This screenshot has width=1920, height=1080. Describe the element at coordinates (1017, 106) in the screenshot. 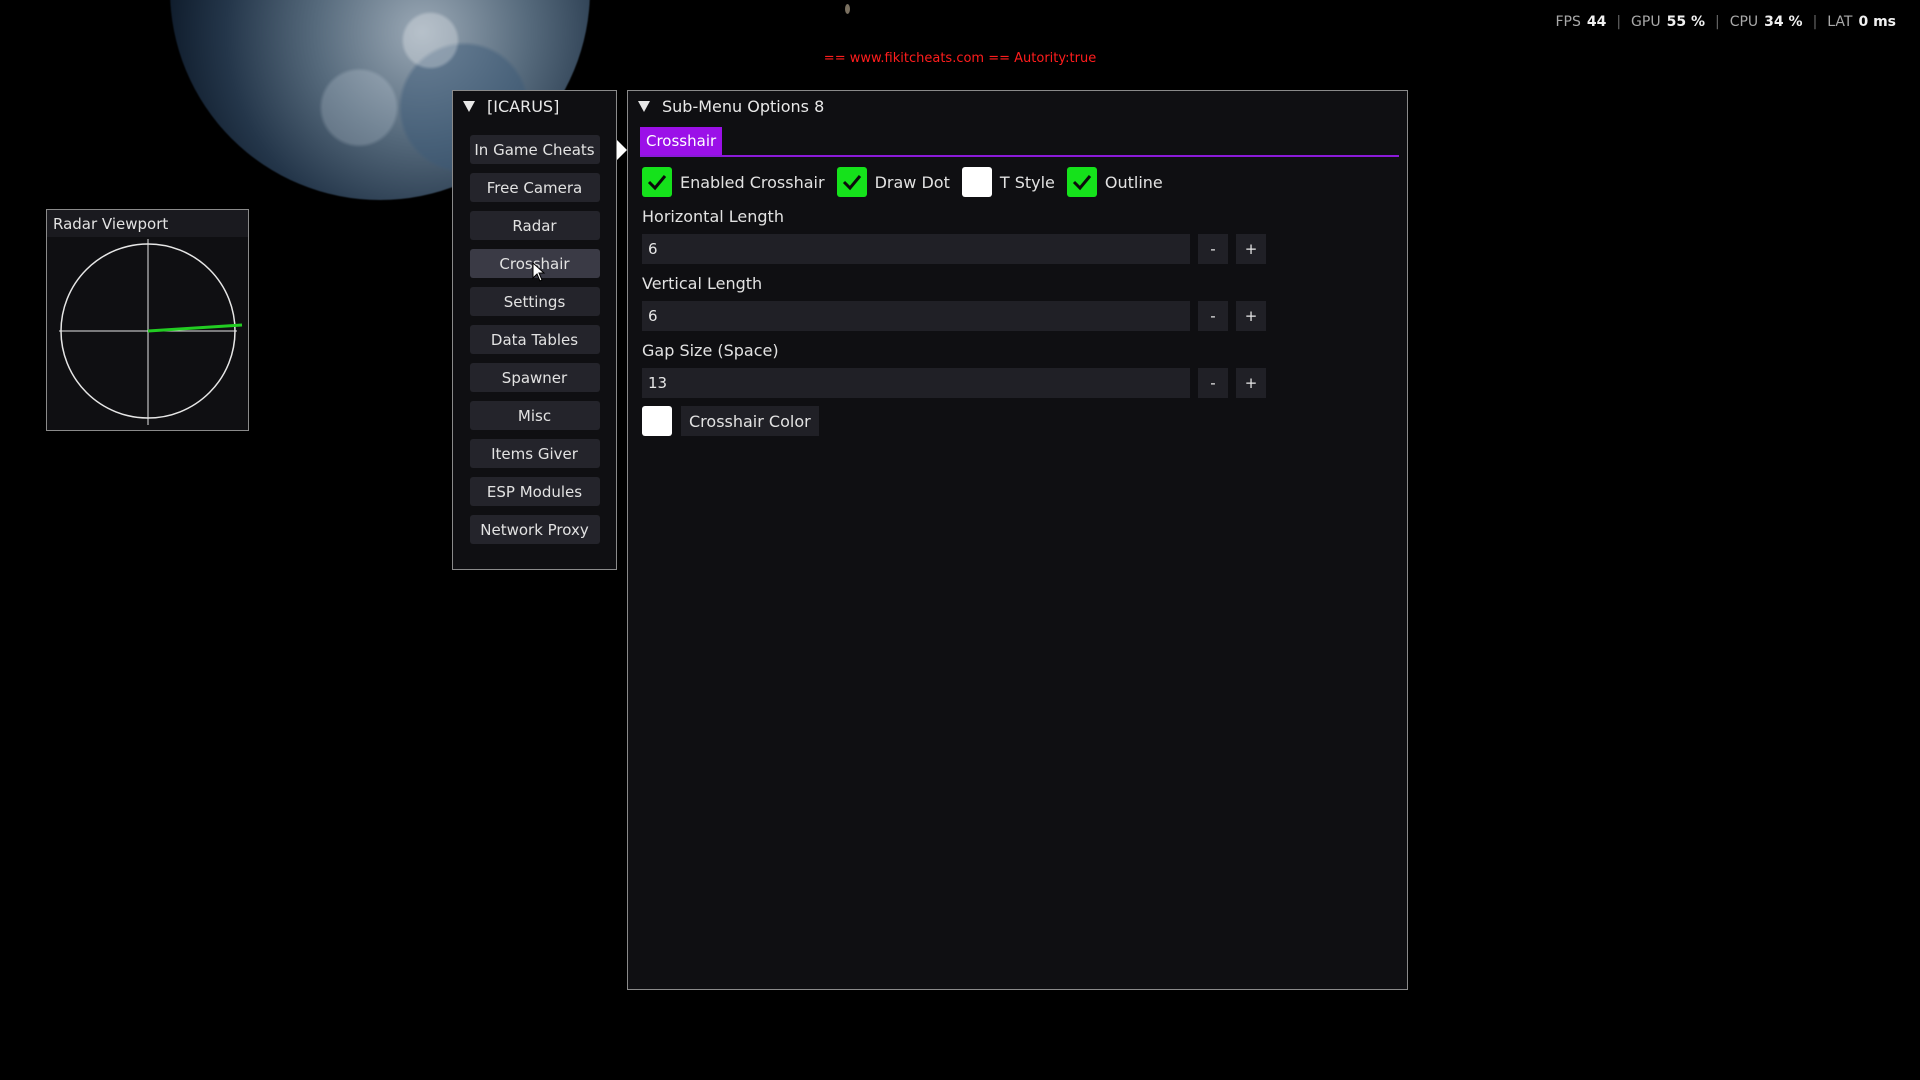

I see `submenu-header: Sub-Menu Options 8` at that location.